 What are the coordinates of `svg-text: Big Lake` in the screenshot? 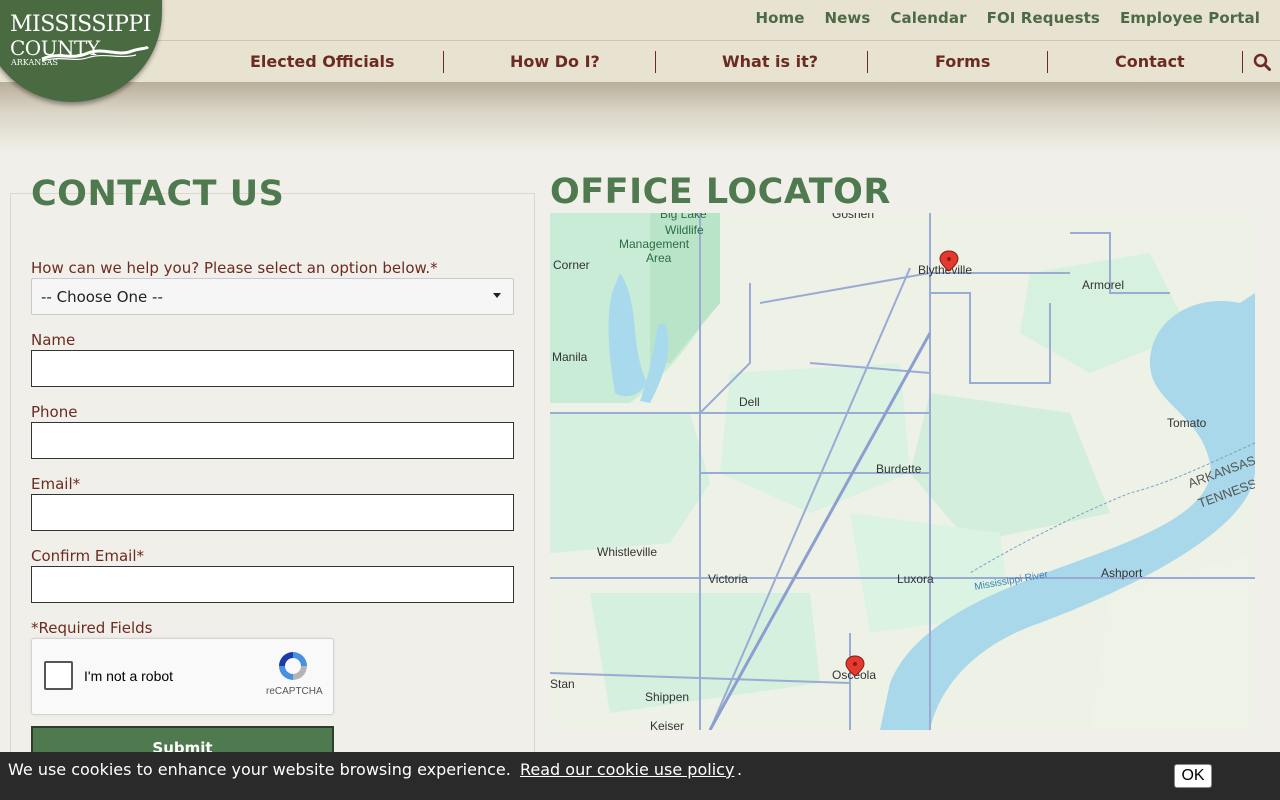 It's located at (683, 217).